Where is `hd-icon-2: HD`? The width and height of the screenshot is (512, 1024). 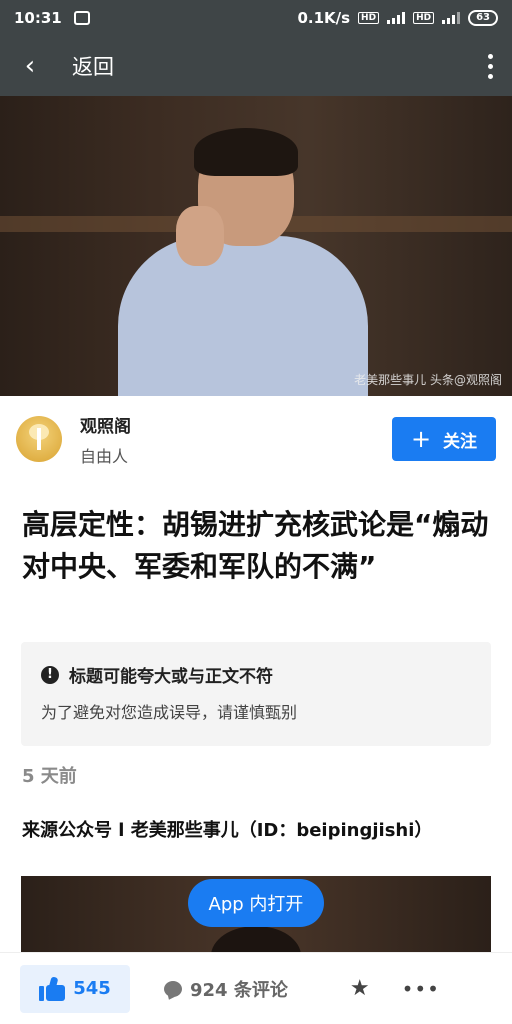 hd-icon-2: HD is located at coordinates (424, 18).